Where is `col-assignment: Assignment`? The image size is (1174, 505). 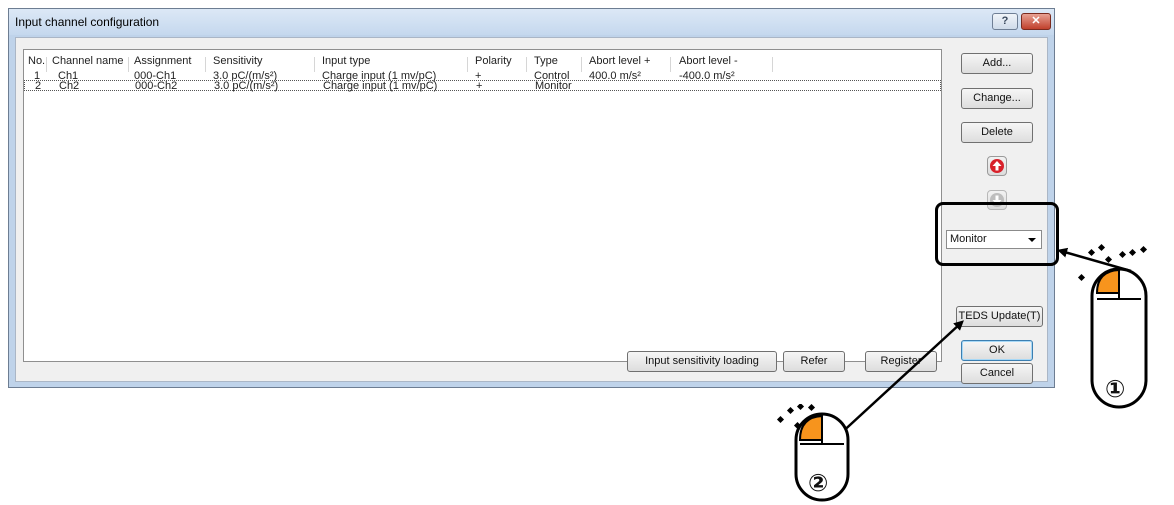 col-assignment: Assignment is located at coordinates (162, 61).